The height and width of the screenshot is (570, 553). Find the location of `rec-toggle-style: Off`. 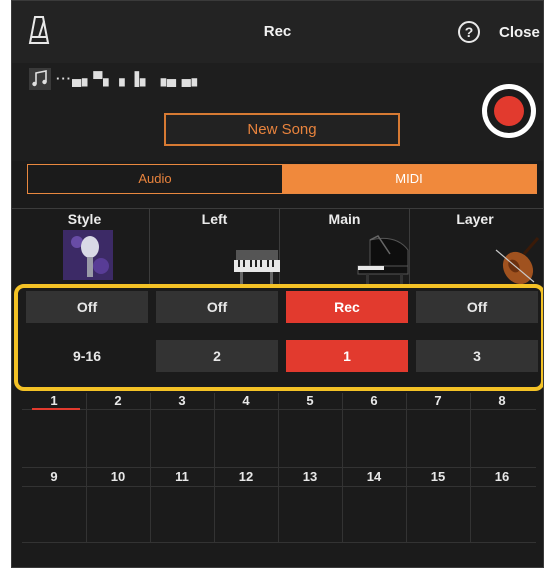

rec-toggle-style: Off is located at coordinates (87, 307).